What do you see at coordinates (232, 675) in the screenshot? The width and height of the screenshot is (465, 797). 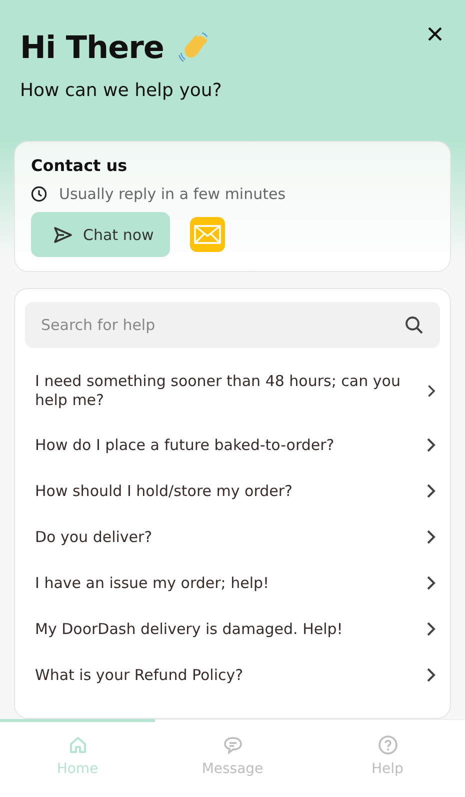 I see `faq-item: What is your Refund Policy?` at bounding box center [232, 675].